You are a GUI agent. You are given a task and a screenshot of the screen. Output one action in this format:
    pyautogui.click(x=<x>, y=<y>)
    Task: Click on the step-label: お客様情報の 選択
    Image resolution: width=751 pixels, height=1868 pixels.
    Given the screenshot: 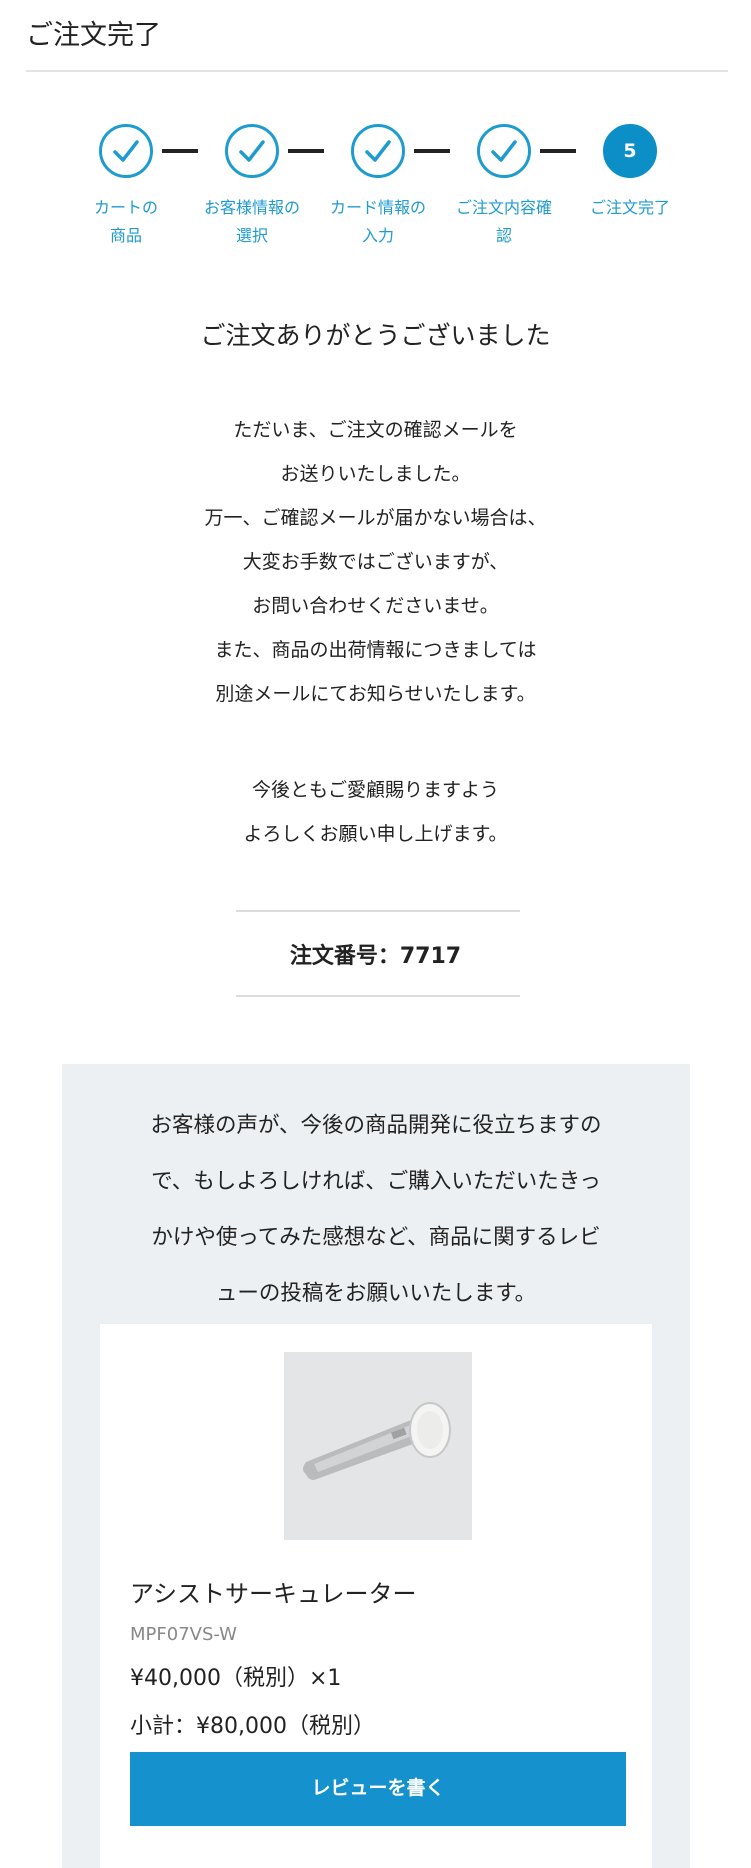 What is the action you would take?
    pyautogui.click(x=251, y=221)
    